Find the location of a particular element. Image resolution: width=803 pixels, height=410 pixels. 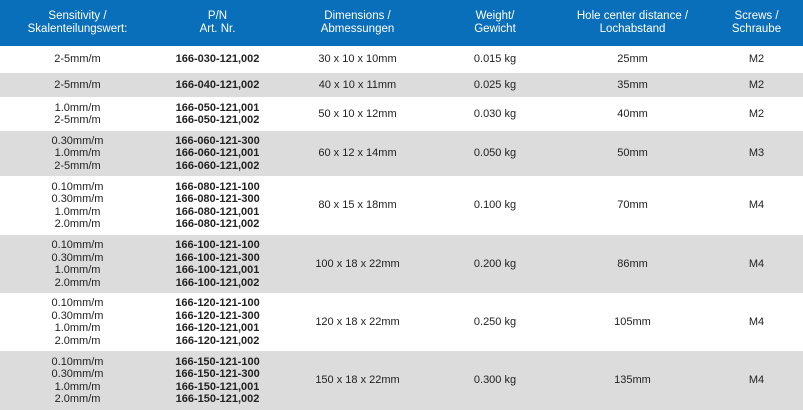

pn-value: 166-060-121,002 is located at coordinates (217, 165).